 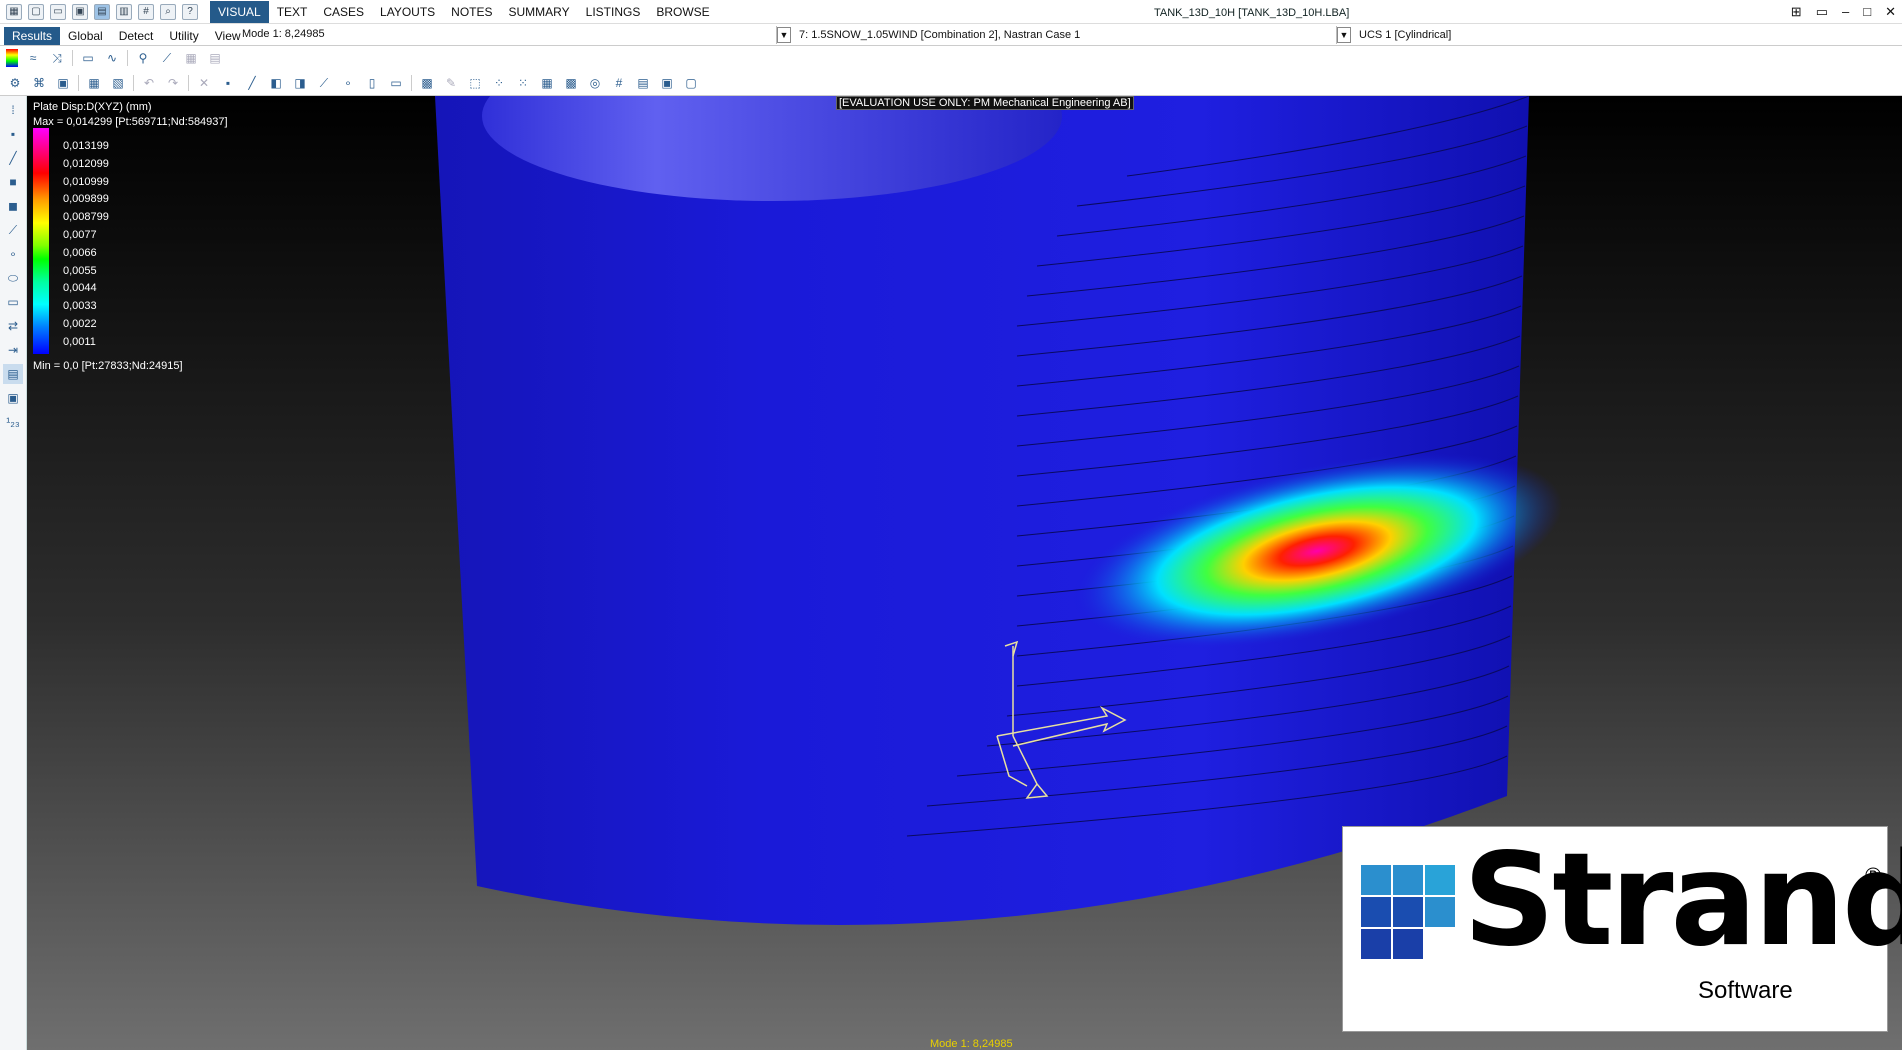 I want to click on open-folder-icon: ▭, so click(x=58, y=11).